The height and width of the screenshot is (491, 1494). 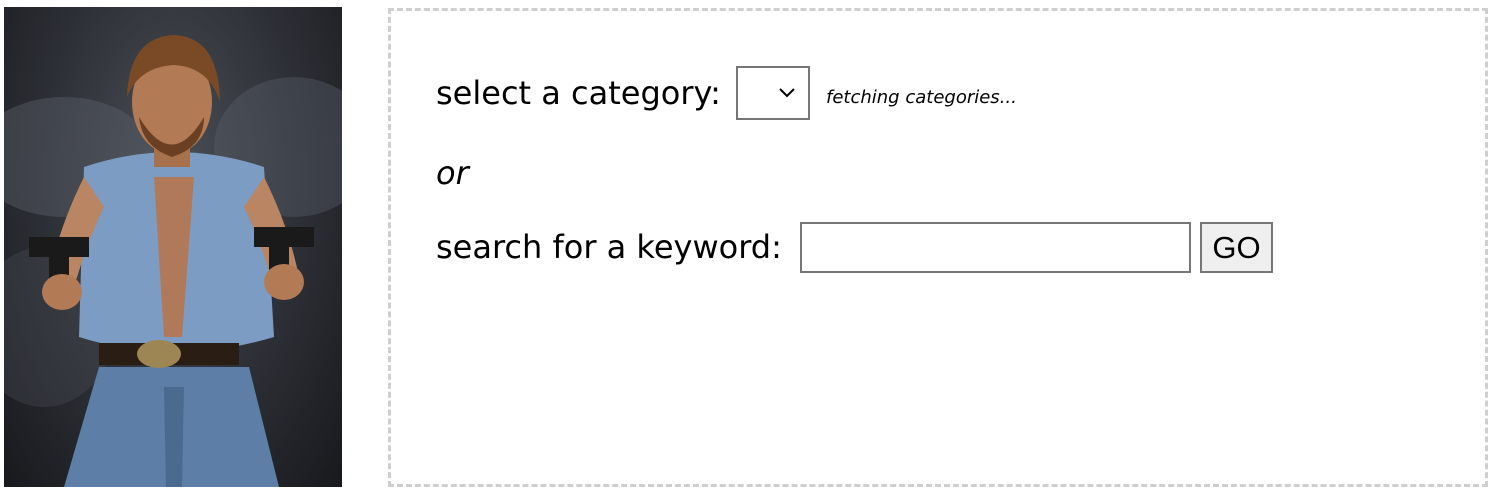 What do you see at coordinates (787, 93) in the screenshot?
I see `chevron-down-icon` at bounding box center [787, 93].